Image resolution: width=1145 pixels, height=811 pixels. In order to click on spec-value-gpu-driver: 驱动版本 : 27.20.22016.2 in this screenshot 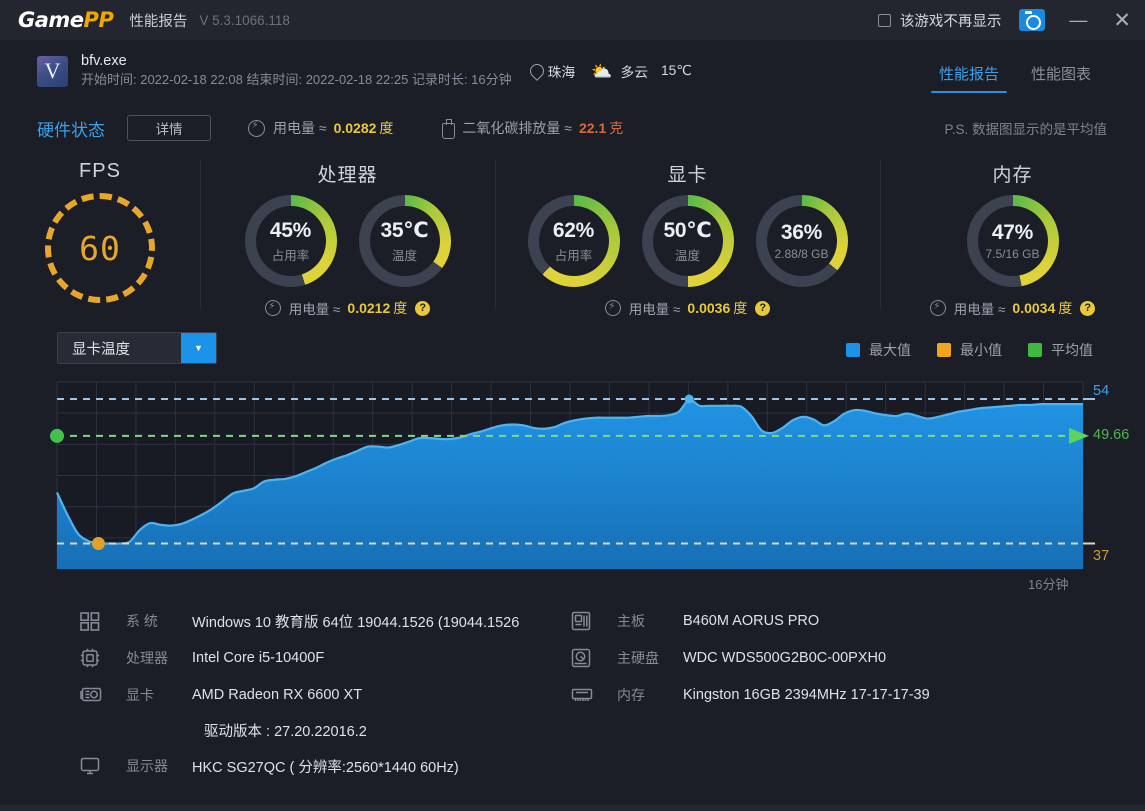, I will do `click(285, 732)`.